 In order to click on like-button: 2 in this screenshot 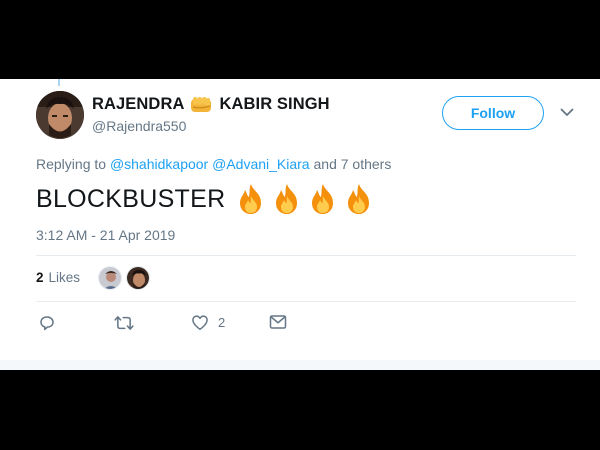, I will do `click(208, 322)`.